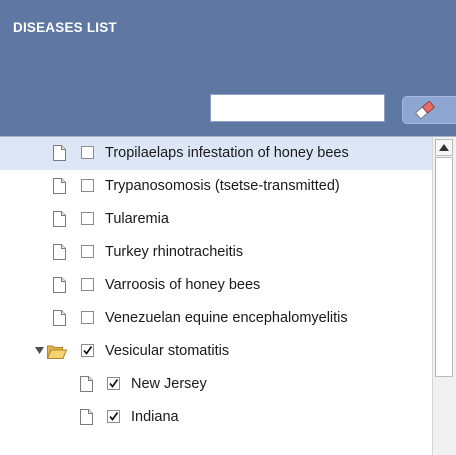 The height and width of the screenshot is (455, 456). What do you see at coordinates (216, 219) in the screenshot?
I see `list-item: Tularemia` at bounding box center [216, 219].